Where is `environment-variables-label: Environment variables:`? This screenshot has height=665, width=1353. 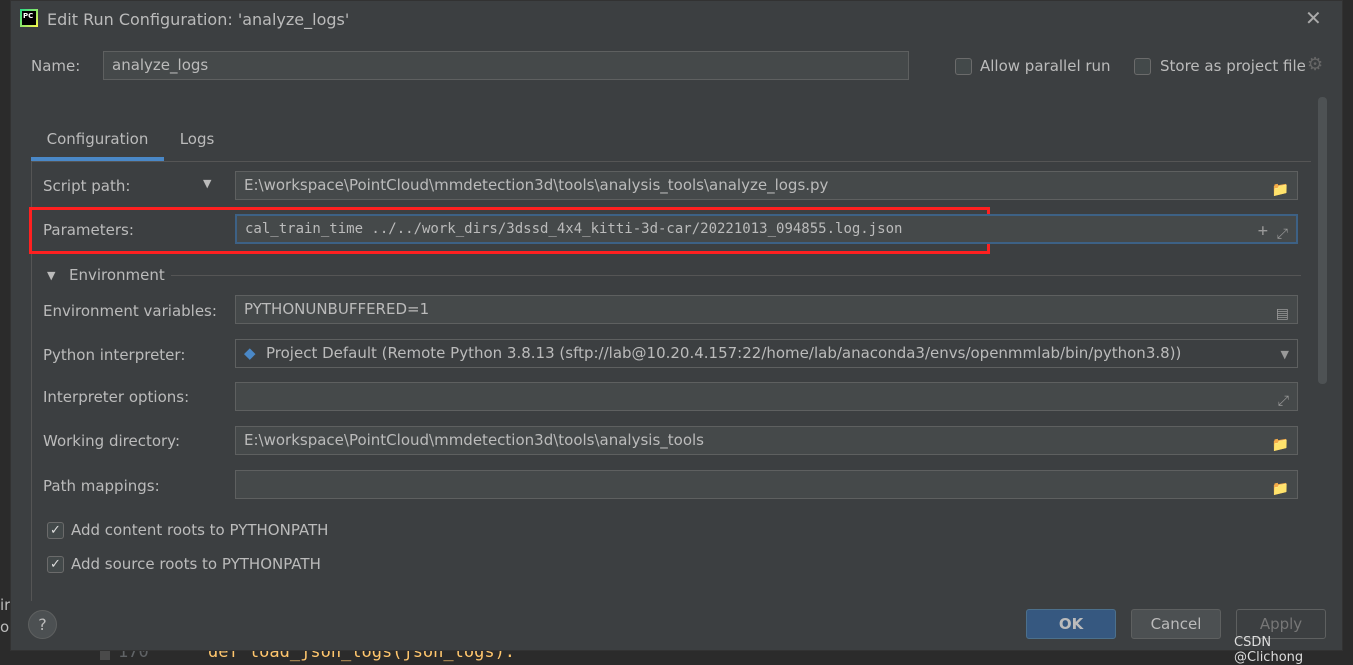
environment-variables-label: Environment variables: is located at coordinates (130, 311).